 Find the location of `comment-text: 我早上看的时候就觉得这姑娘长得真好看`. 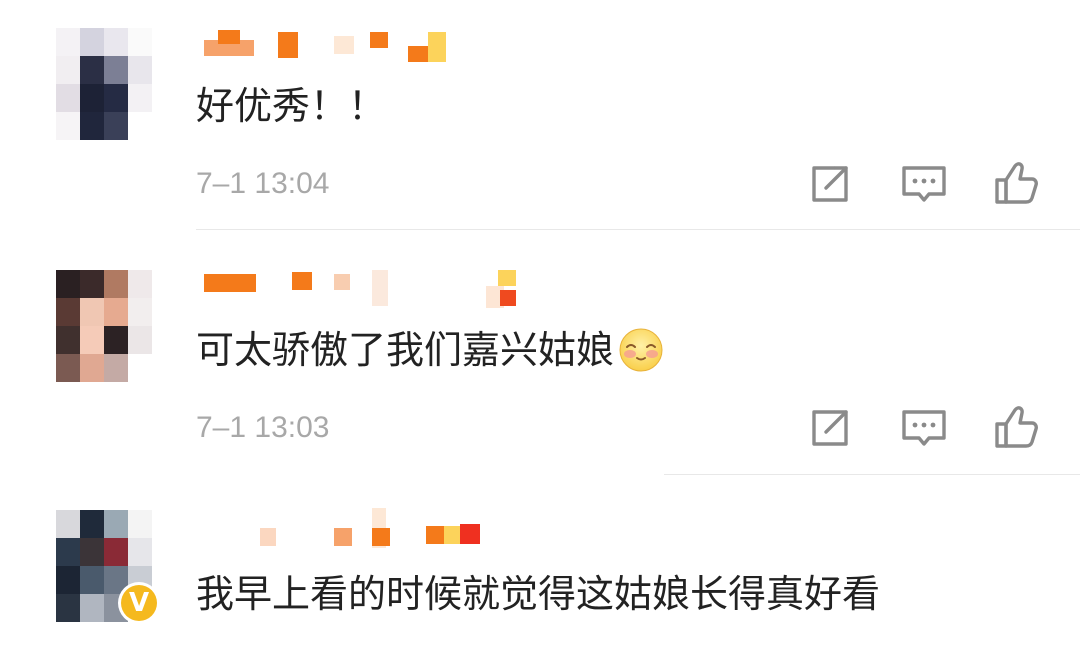

comment-text: 我早上看的时候就觉得这姑娘长得真好看 is located at coordinates (538, 594).